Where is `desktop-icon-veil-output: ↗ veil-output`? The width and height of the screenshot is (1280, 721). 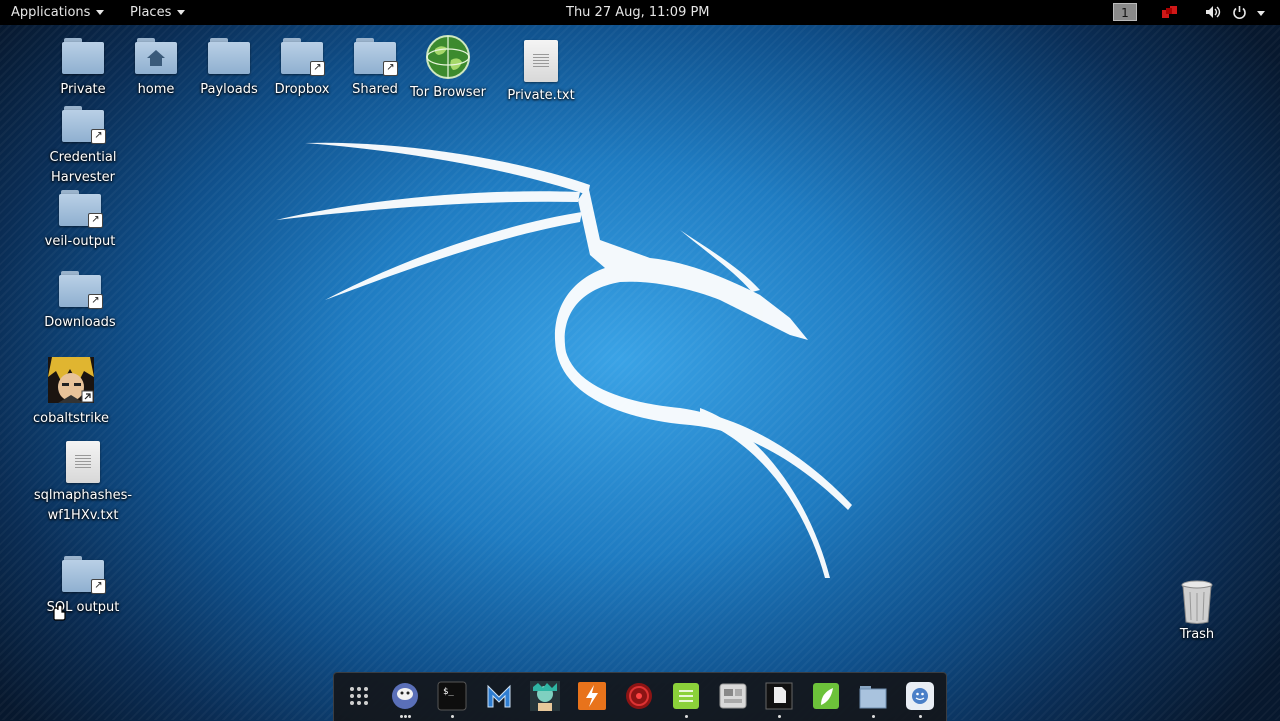
desktop-icon-veil-output: ↗ veil-output is located at coordinates (80, 221).